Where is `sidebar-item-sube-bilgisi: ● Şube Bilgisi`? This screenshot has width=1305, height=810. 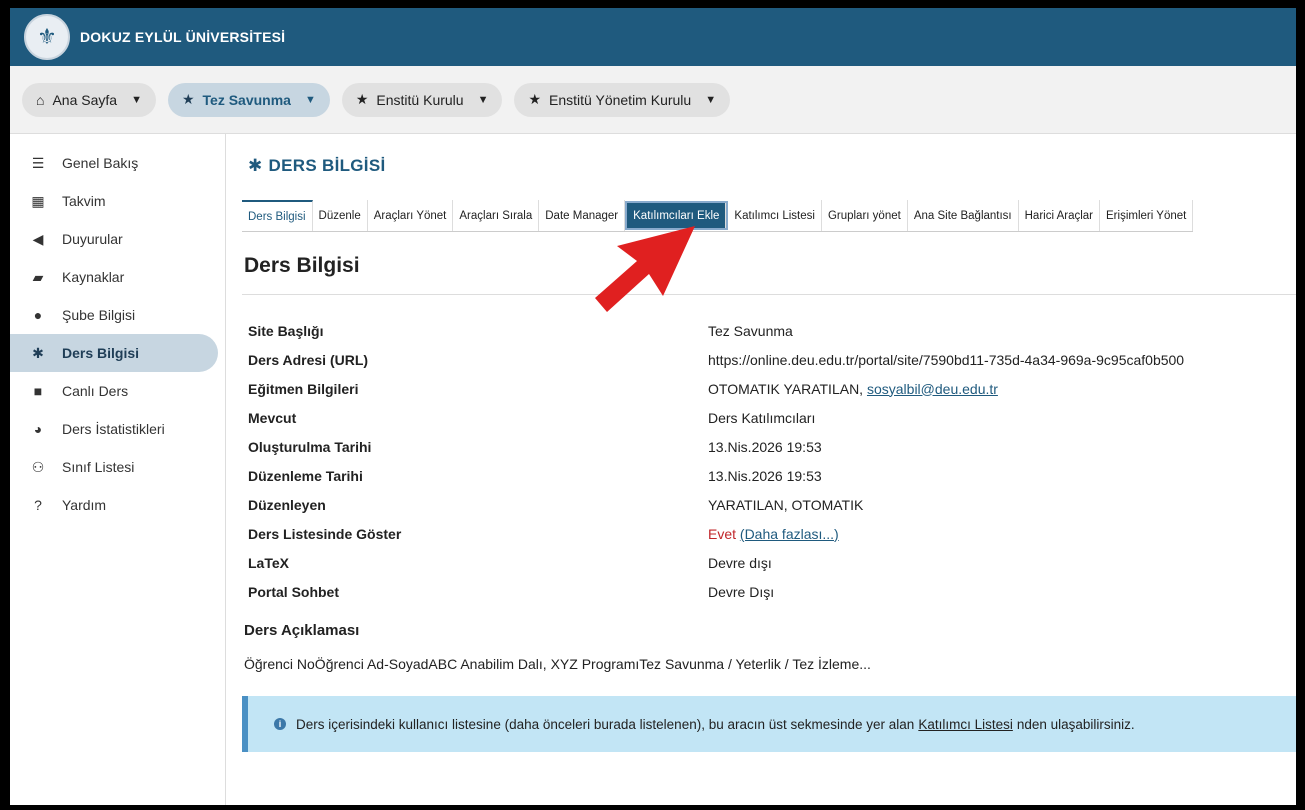
sidebar-item-sube-bilgisi: ● Şube Bilgisi is located at coordinates (117, 315).